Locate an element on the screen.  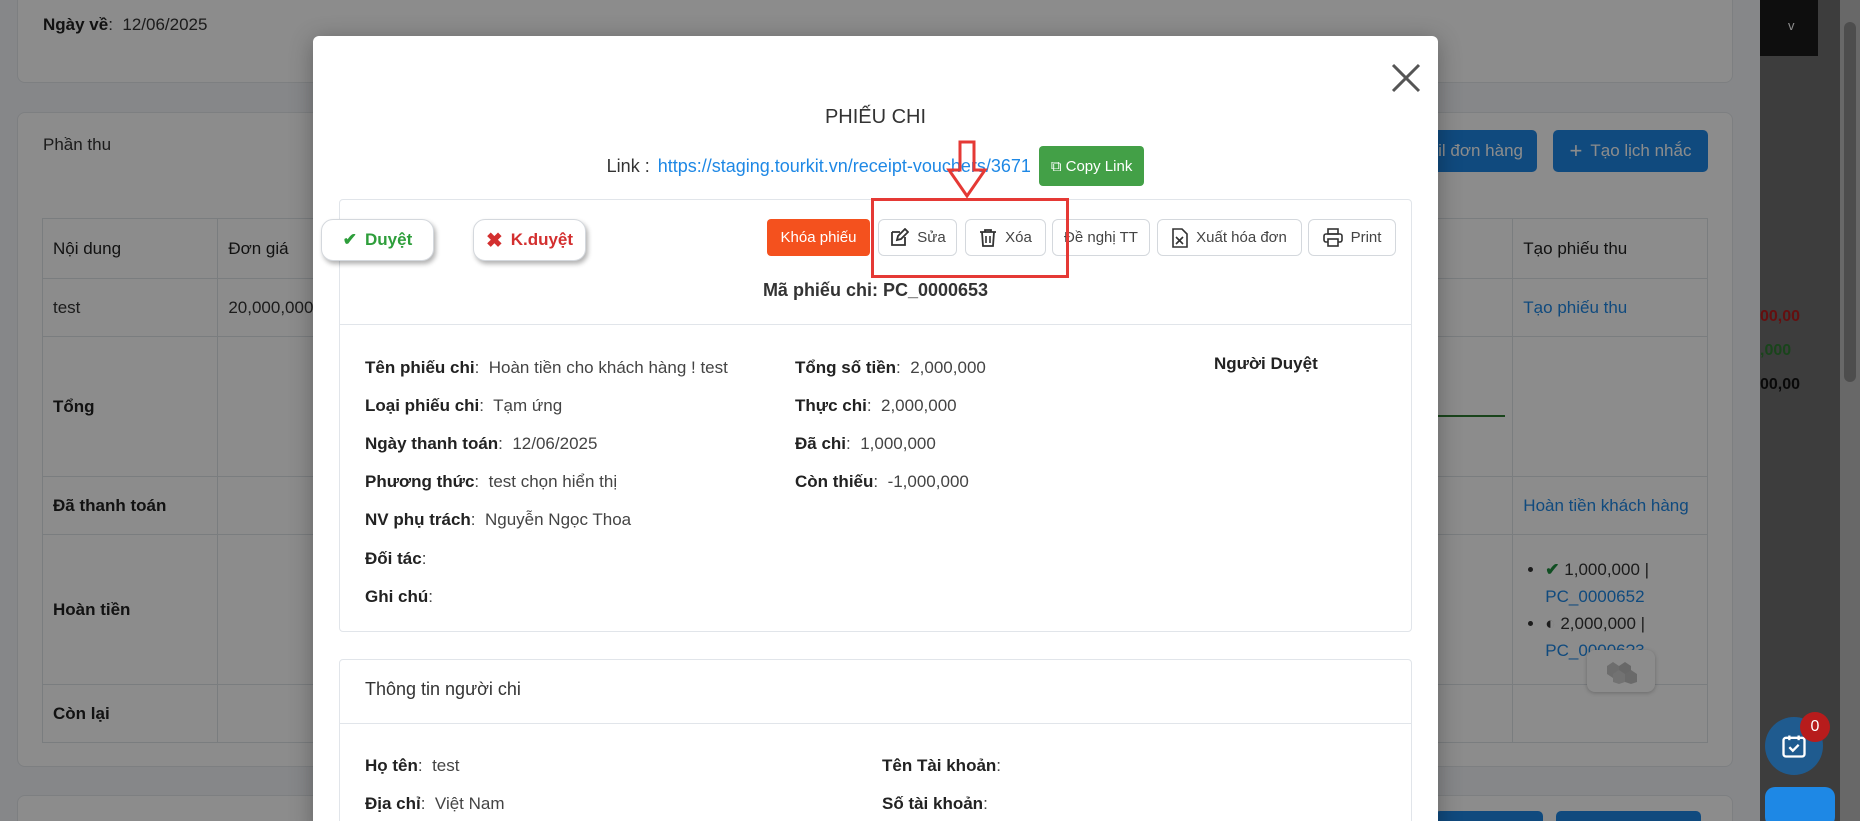
detail-voucher-type: Loại phiếu chi: Tạm ứng is located at coordinates (464, 405).